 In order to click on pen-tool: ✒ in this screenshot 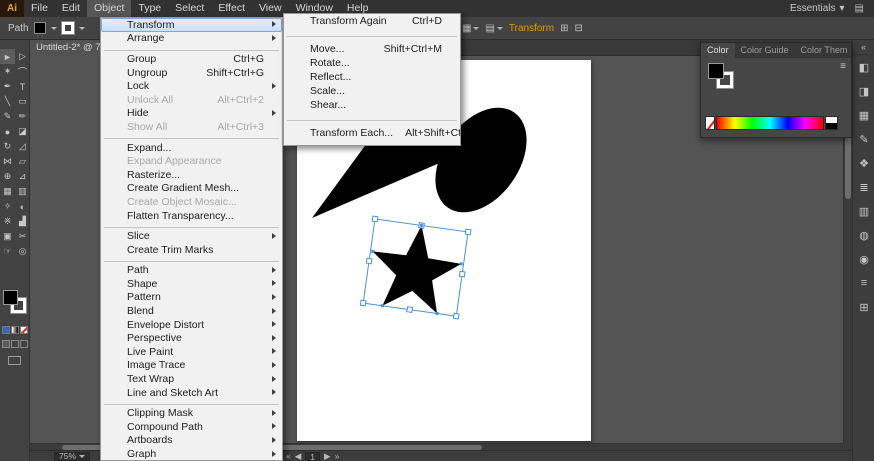, I will do `click(7, 86)`.